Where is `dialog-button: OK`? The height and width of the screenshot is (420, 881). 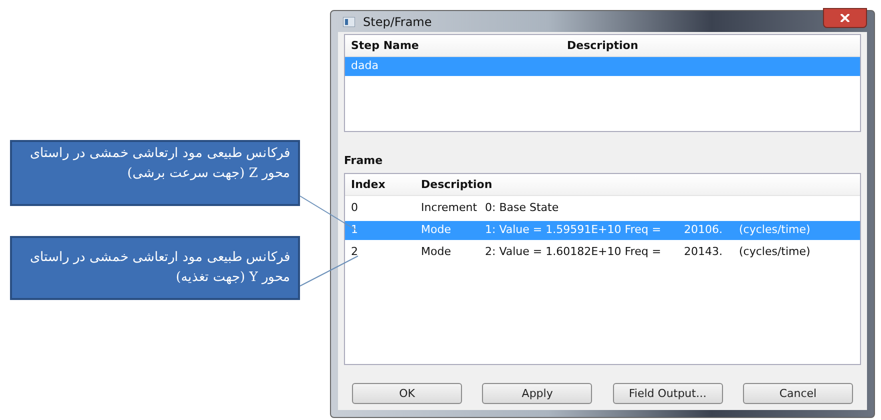
dialog-button: OK is located at coordinates (407, 393).